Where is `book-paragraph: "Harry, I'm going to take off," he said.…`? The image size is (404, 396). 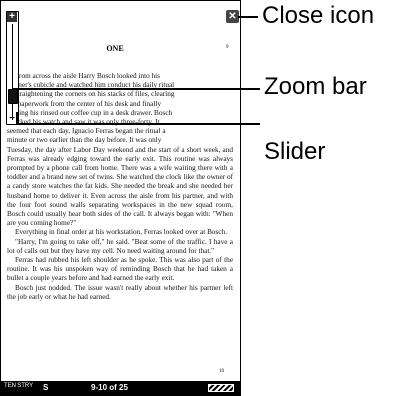
book-paragraph: "Harry, I'm going to take off," he said.… is located at coordinates (120, 246).